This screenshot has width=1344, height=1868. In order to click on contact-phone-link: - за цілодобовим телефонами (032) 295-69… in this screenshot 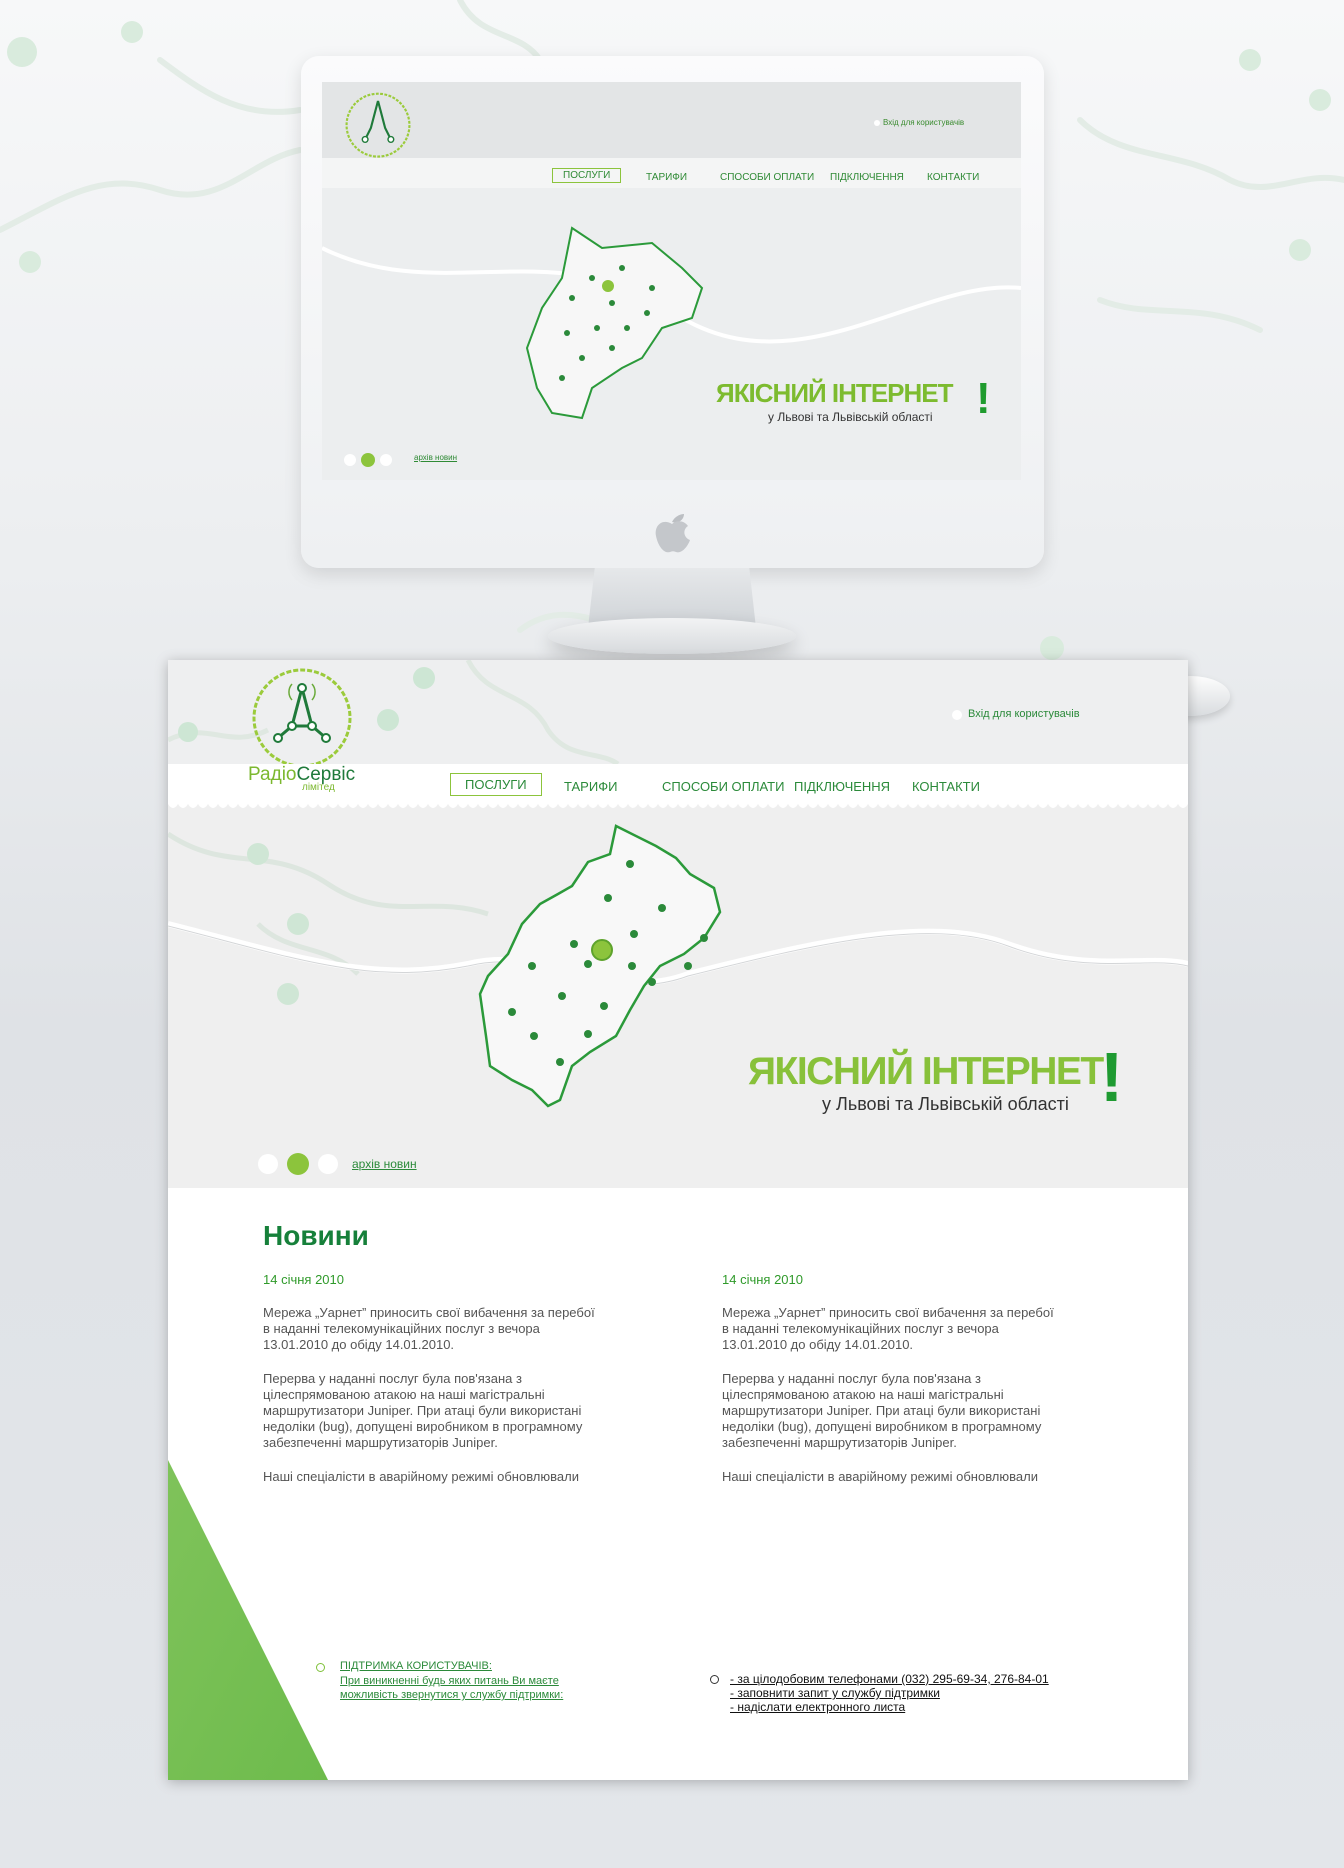, I will do `click(889, 1679)`.